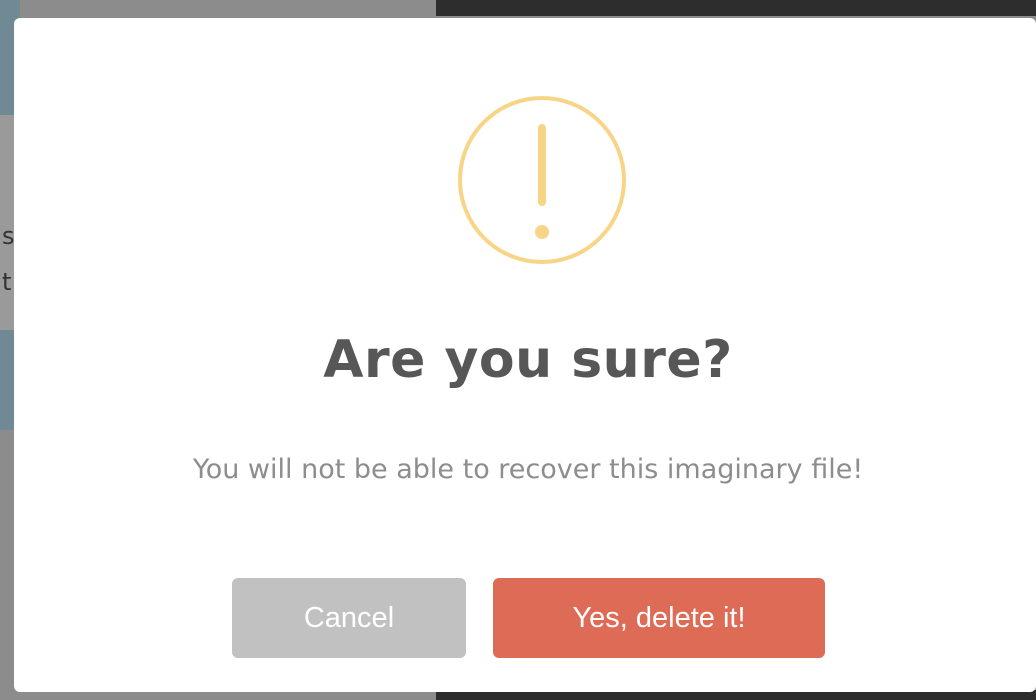 The height and width of the screenshot is (700, 1036). Describe the element at coordinates (659, 618) in the screenshot. I see `confirm-delete-button: Yes, delete it!` at that location.